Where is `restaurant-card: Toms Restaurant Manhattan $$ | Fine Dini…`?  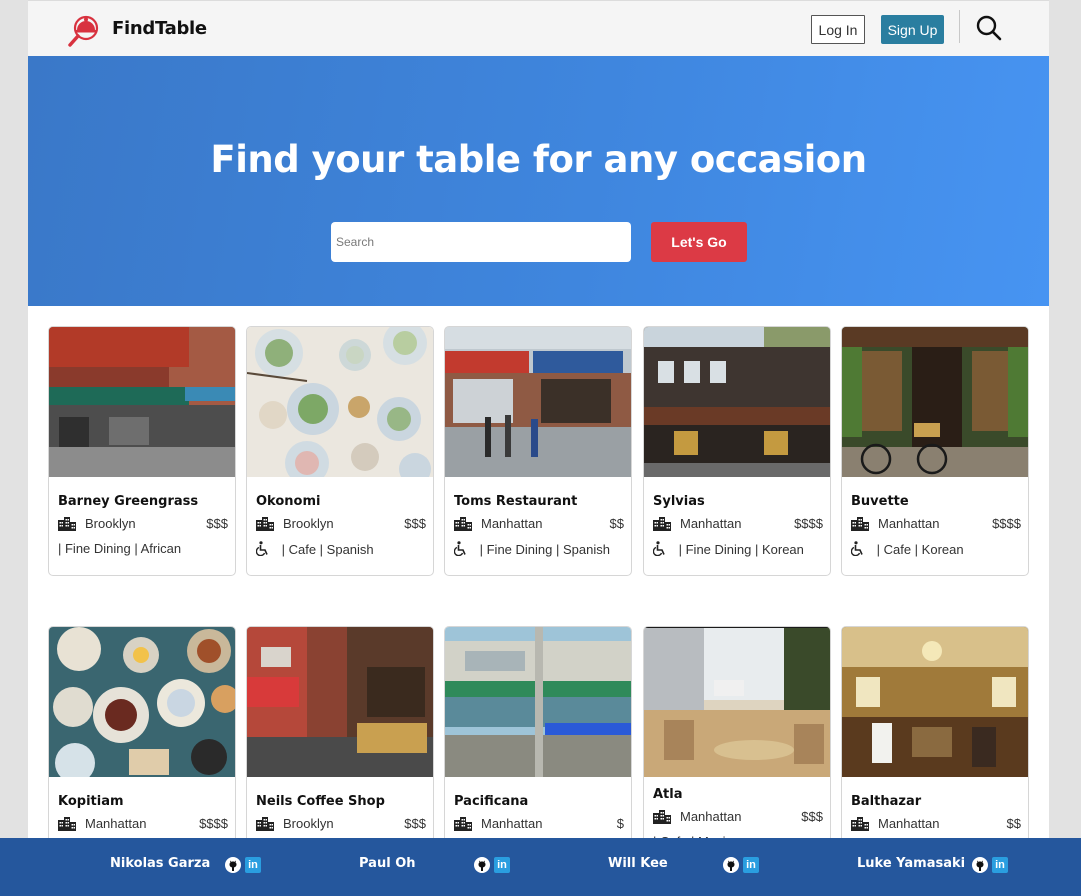
restaurant-card: Toms Restaurant Manhattan $$ | Fine Dini… is located at coordinates (538, 451).